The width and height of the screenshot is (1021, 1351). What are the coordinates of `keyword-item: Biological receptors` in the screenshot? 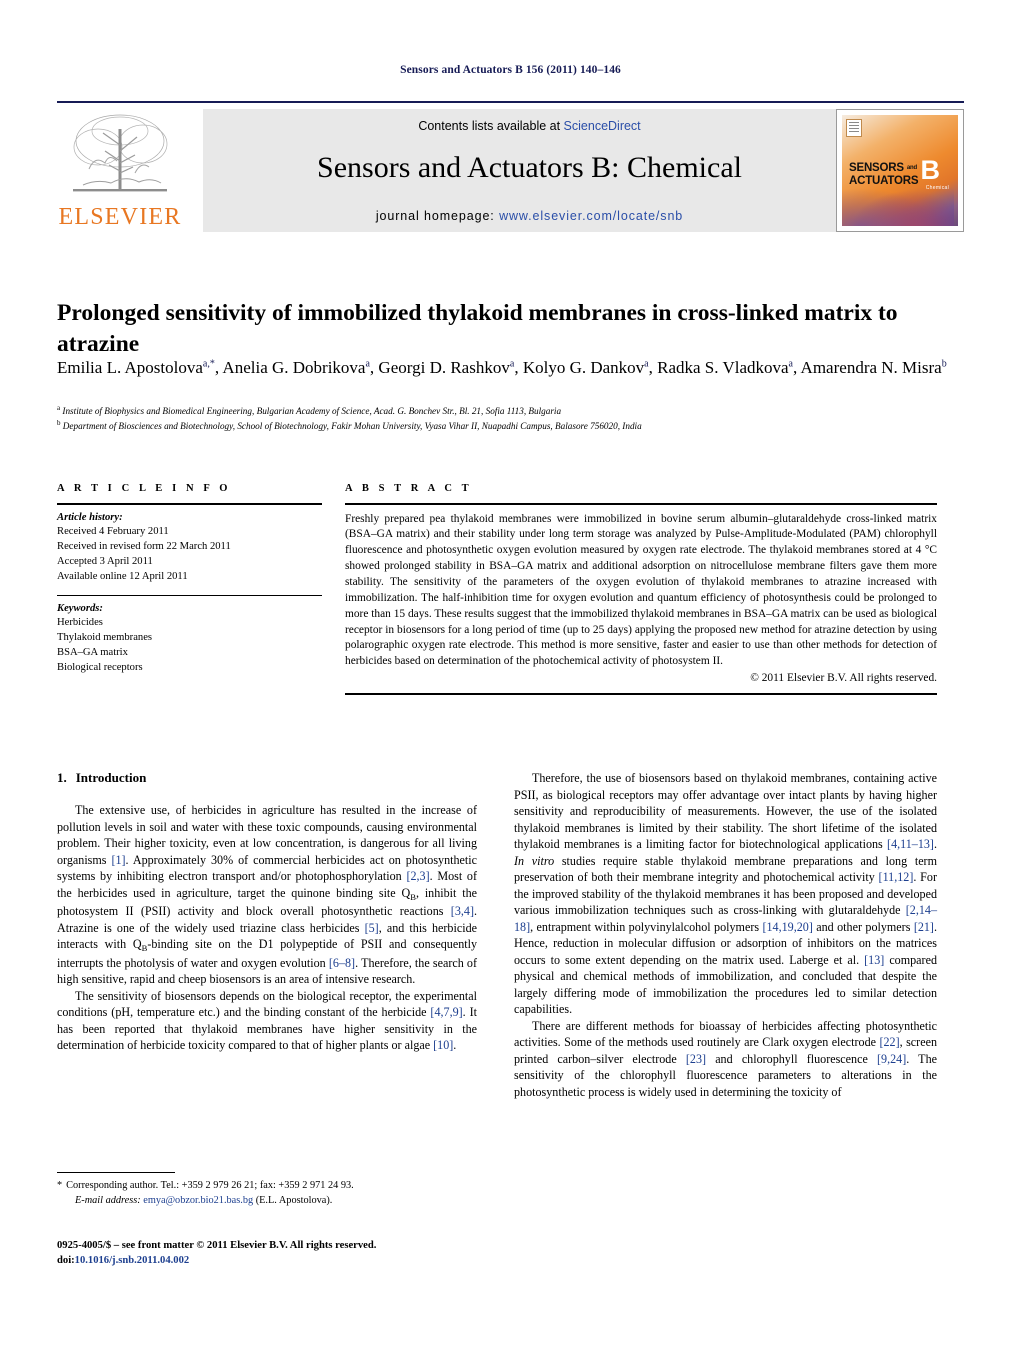 It's located at (100, 667).